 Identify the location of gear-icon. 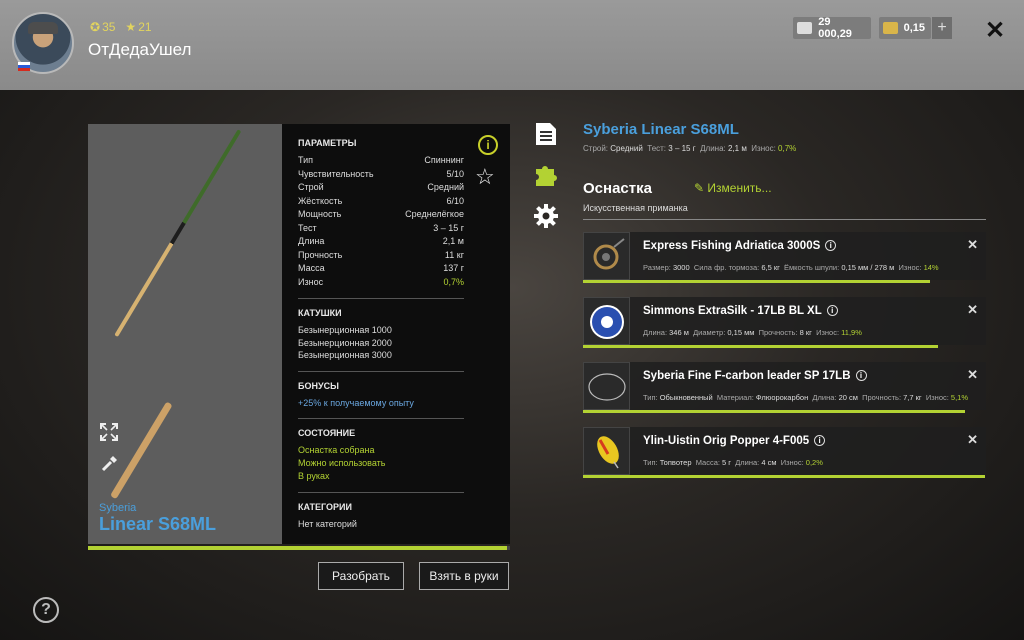
(546, 216).